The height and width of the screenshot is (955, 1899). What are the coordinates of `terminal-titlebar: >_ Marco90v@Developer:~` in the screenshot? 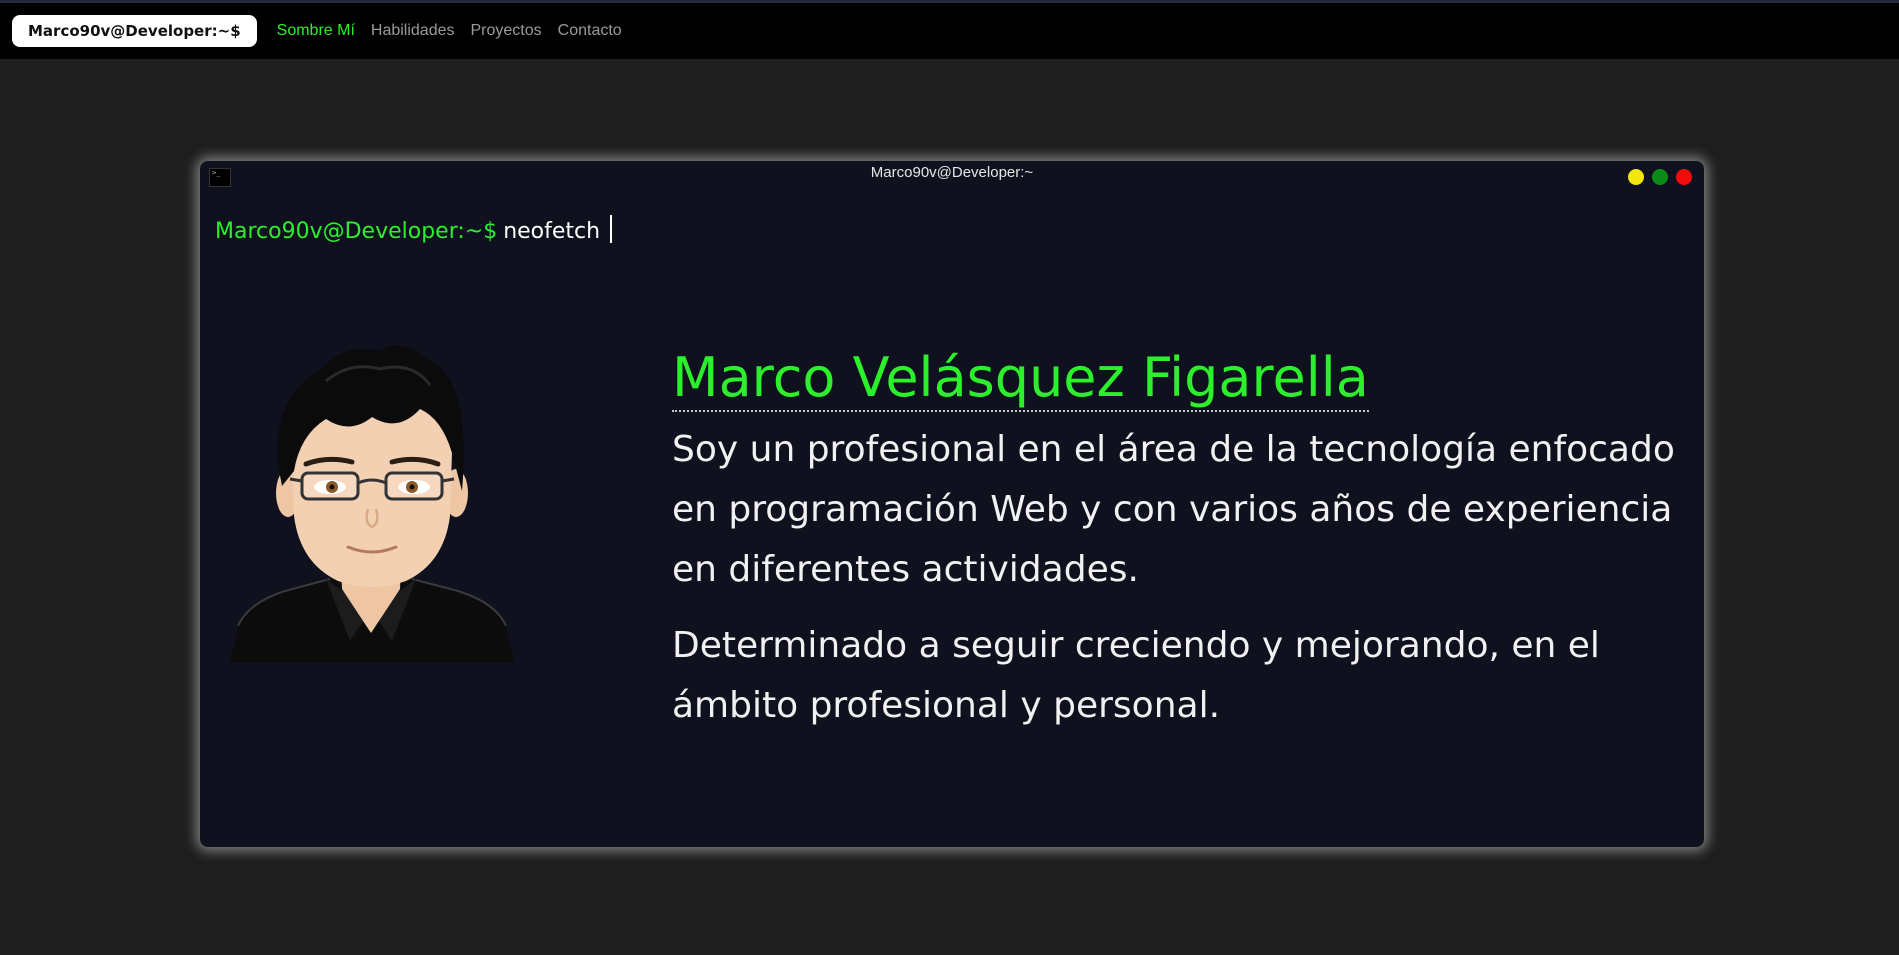 It's located at (952, 175).